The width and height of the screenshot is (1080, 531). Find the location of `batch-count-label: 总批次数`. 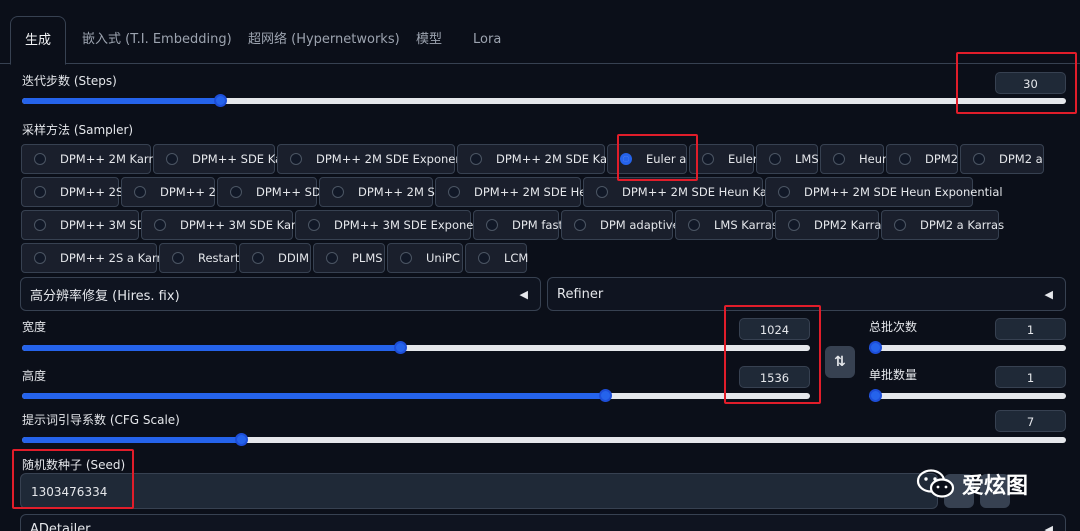

batch-count-label: 总批次数 is located at coordinates (893, 327).